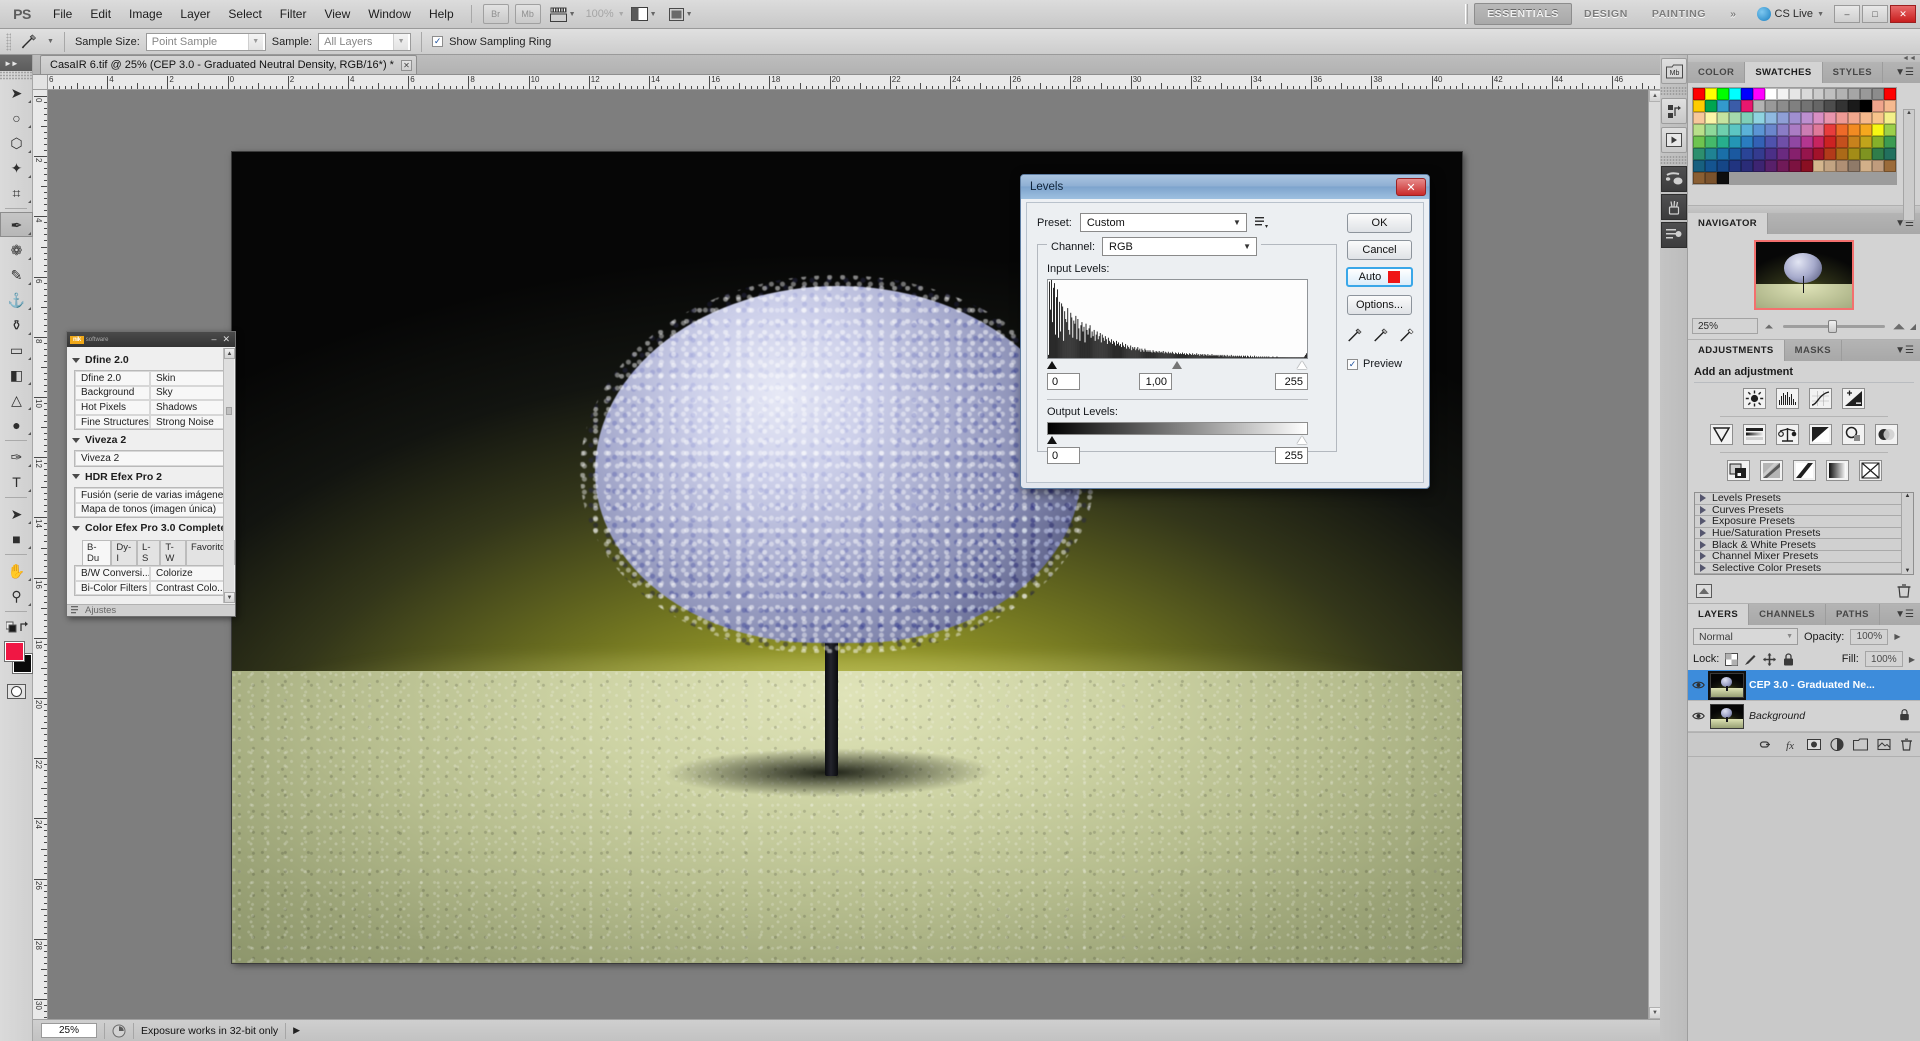 This screenshot has width=1920, height=1041. What do you see at coordinates (1177, 365) in the screenshot?
I see `input-gamma-marker` at bounding box center [1177, 365].